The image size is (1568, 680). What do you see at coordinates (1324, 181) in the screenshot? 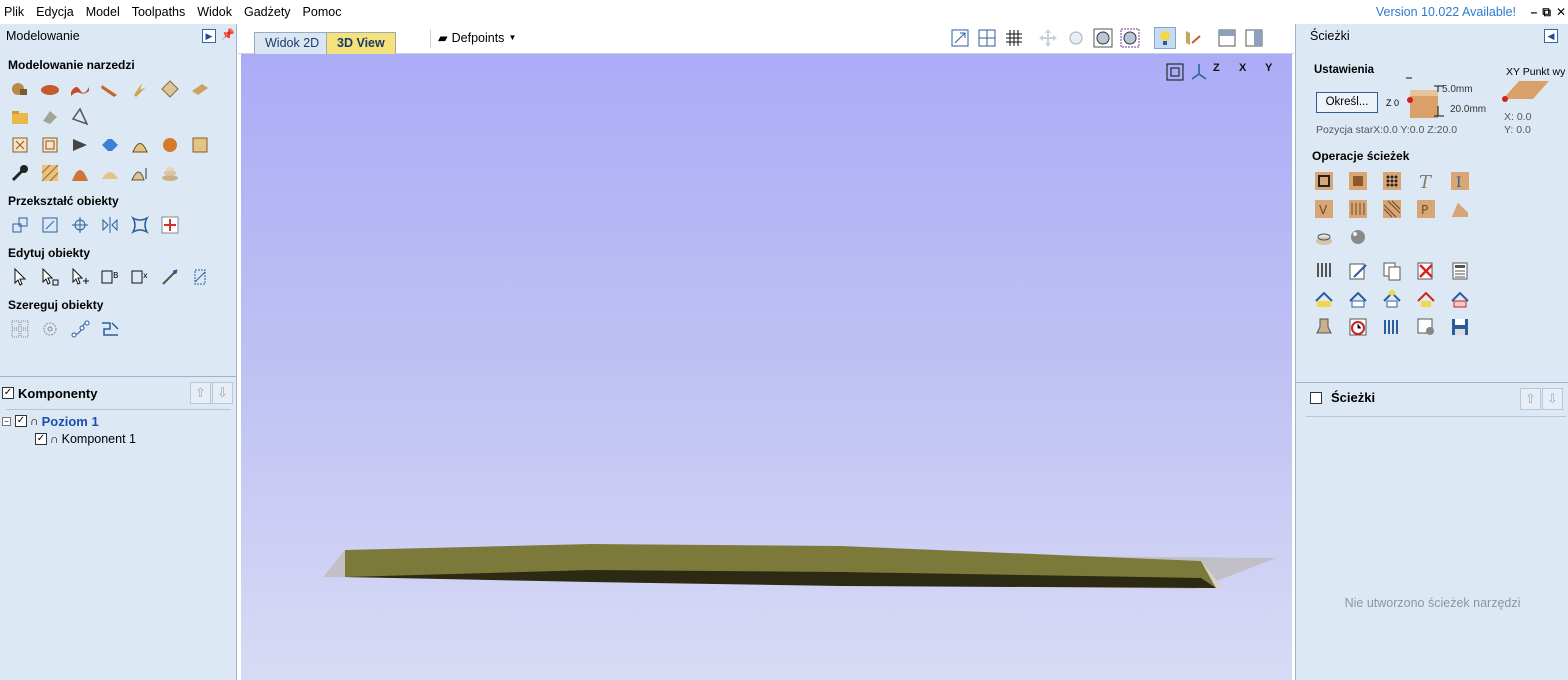
I see `profile-toolpath-icon` at bounding box center [1324, 181].